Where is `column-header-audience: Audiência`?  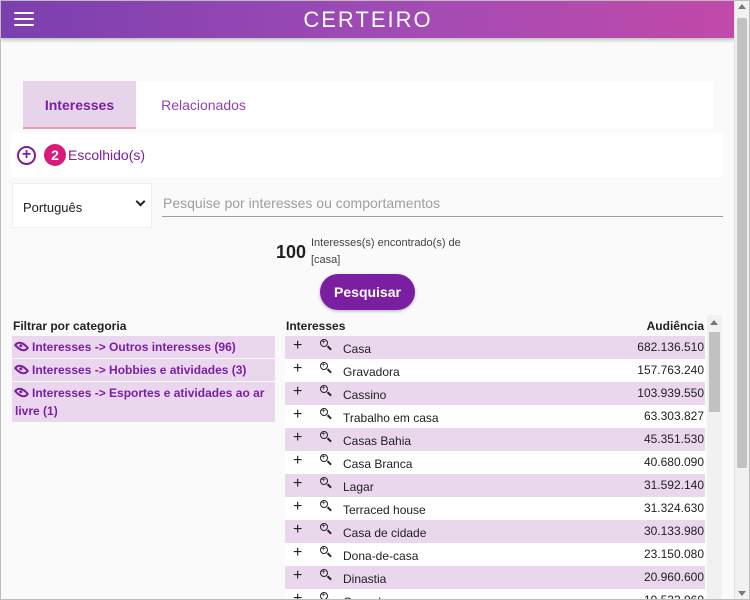
column-header-audience: Audiência is located at coordinates (675, 326).